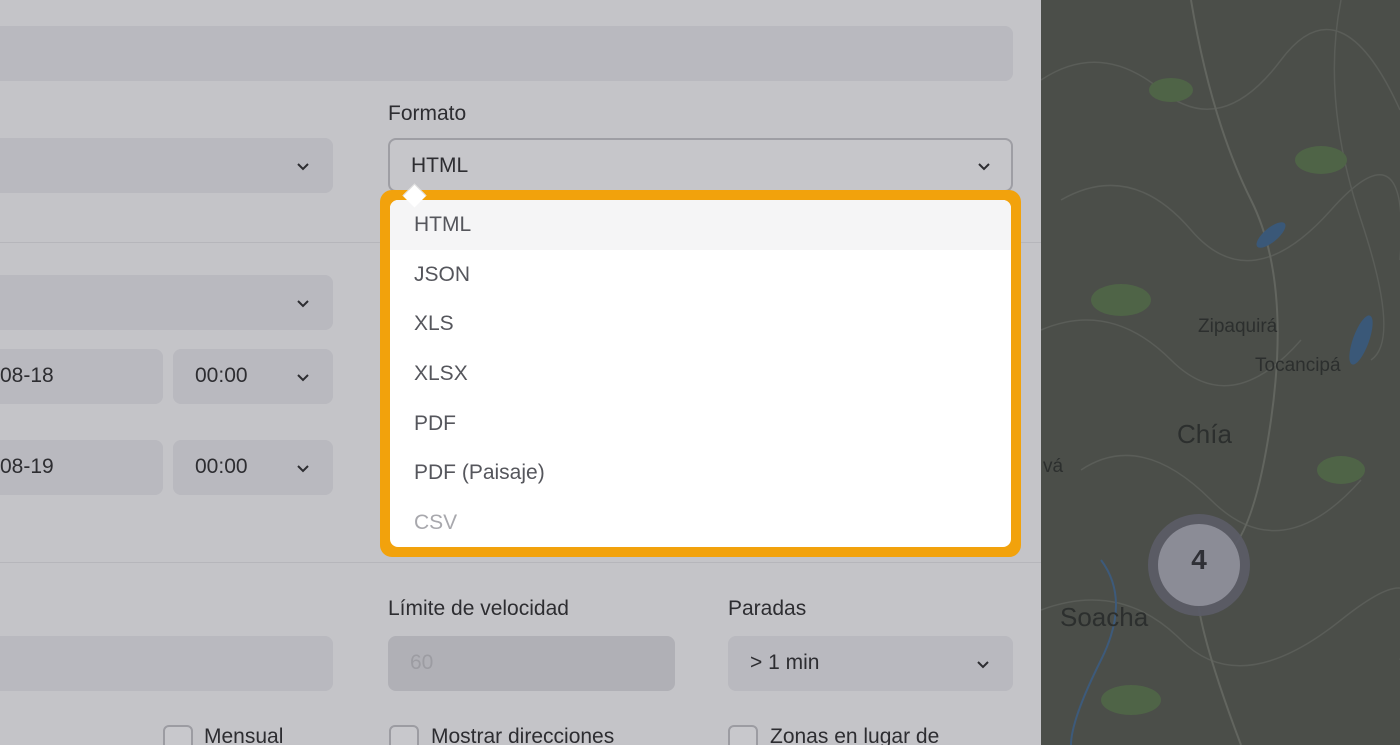  Describe the element at coordinates (81, 467) in the screenshot. I see `date-to-input: 08-19` at that location.